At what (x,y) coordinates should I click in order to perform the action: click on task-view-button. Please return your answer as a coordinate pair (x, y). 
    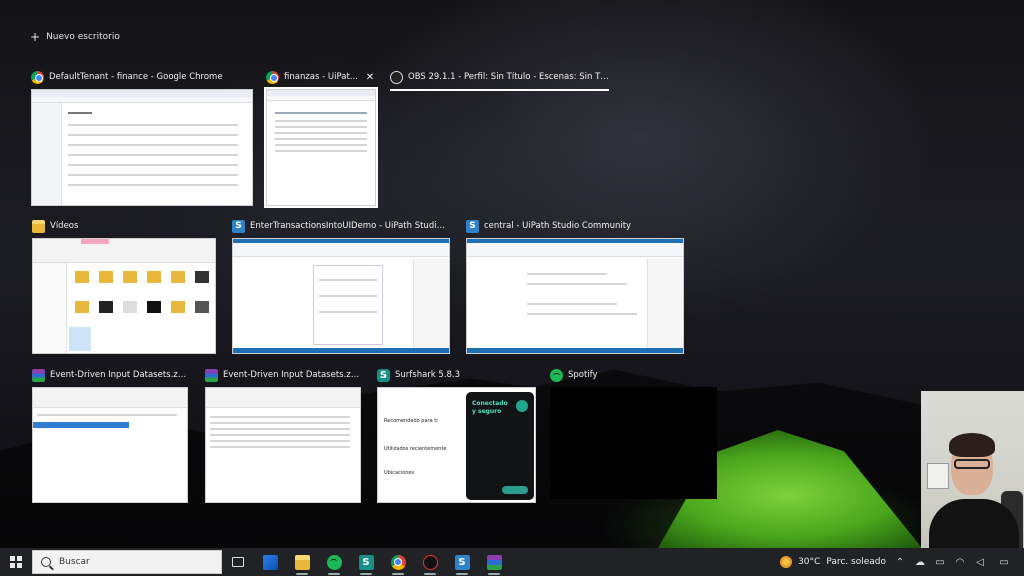
    Looking at the image, I should click on (238, 562).